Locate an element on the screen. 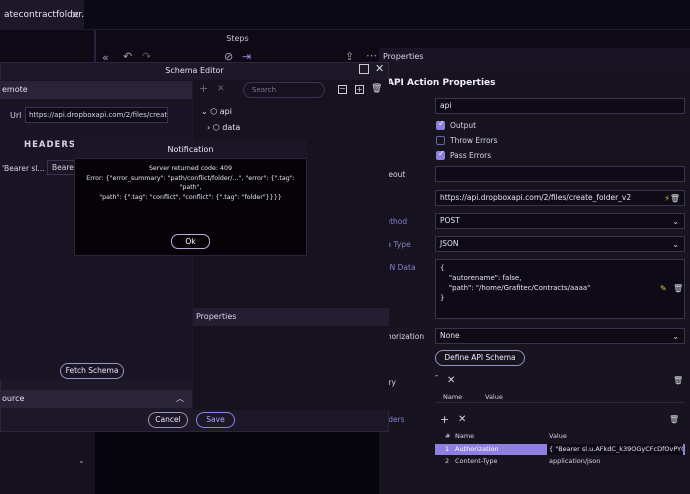 This screenshot has width=690, height=494. properties-section-header: Properties is located at coordinates (291, 317).